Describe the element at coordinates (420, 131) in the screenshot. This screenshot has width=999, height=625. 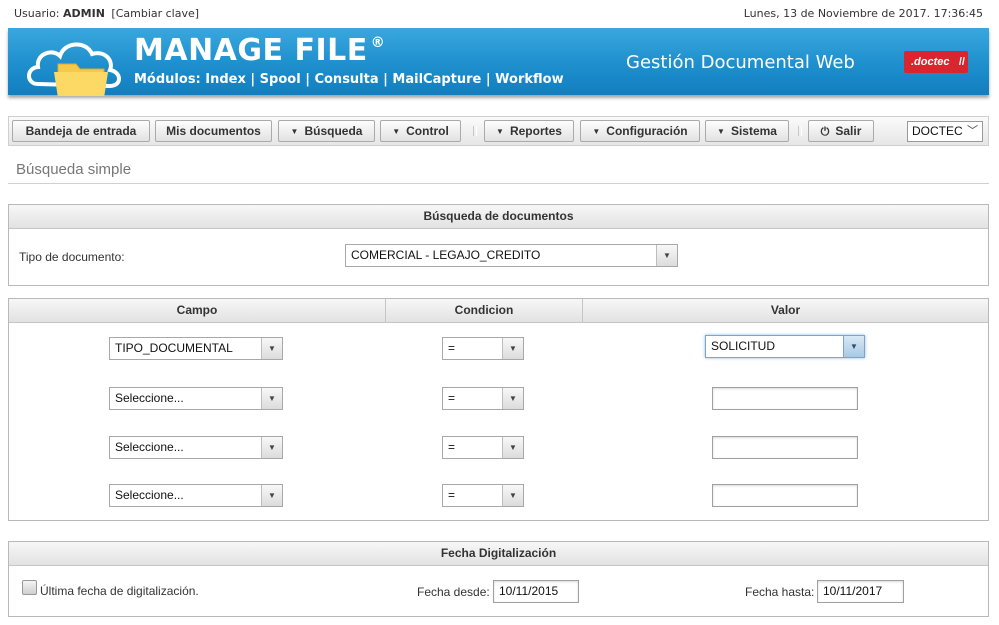
I see `menu-control-button: ▼ Control` at that location.